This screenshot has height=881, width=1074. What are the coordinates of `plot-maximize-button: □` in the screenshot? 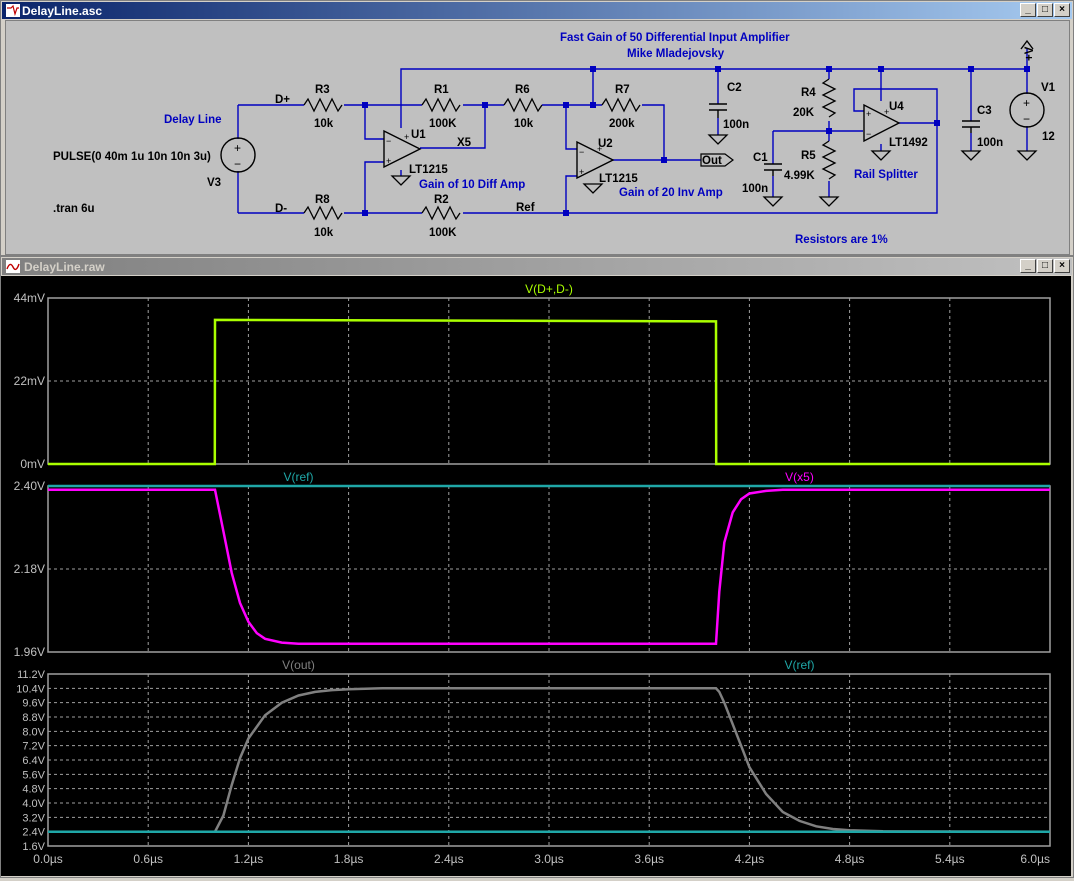 It's located at (1045, 266).